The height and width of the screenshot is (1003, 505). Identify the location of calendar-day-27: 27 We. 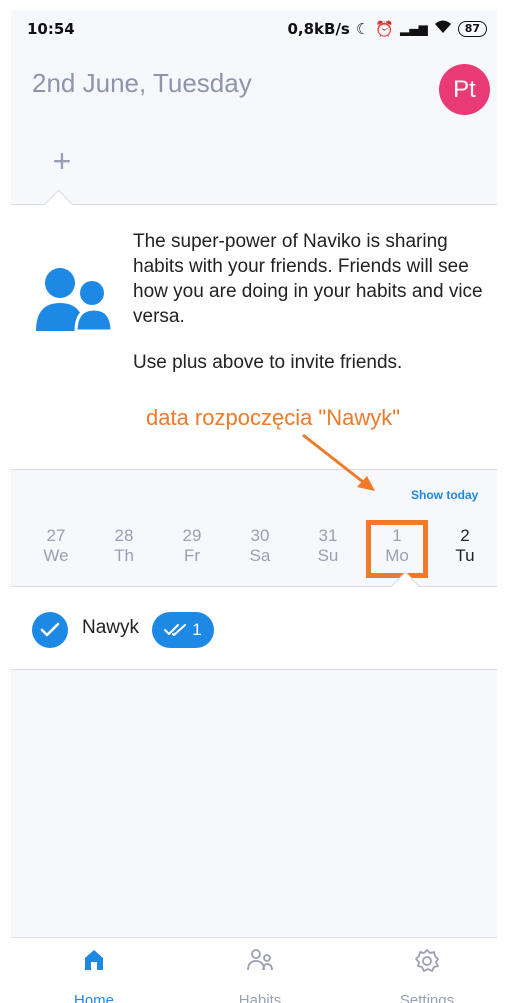
(56, 546).